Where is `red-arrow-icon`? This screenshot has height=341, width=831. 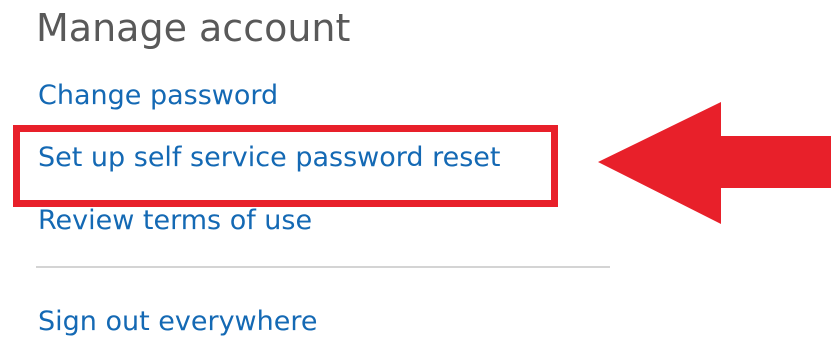
red-arrow-icon is located at coordinates (714, 163).